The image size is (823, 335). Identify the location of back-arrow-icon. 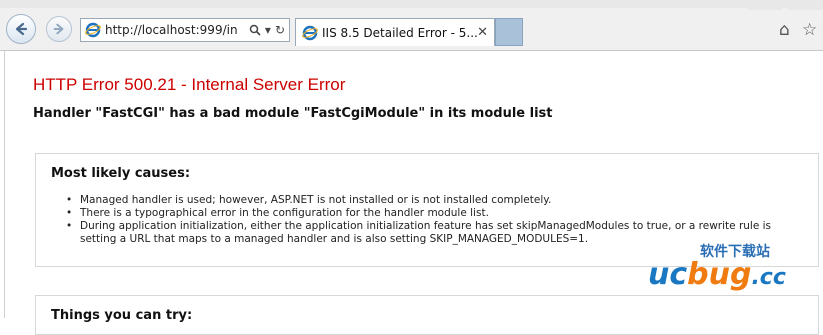
(21, 29).